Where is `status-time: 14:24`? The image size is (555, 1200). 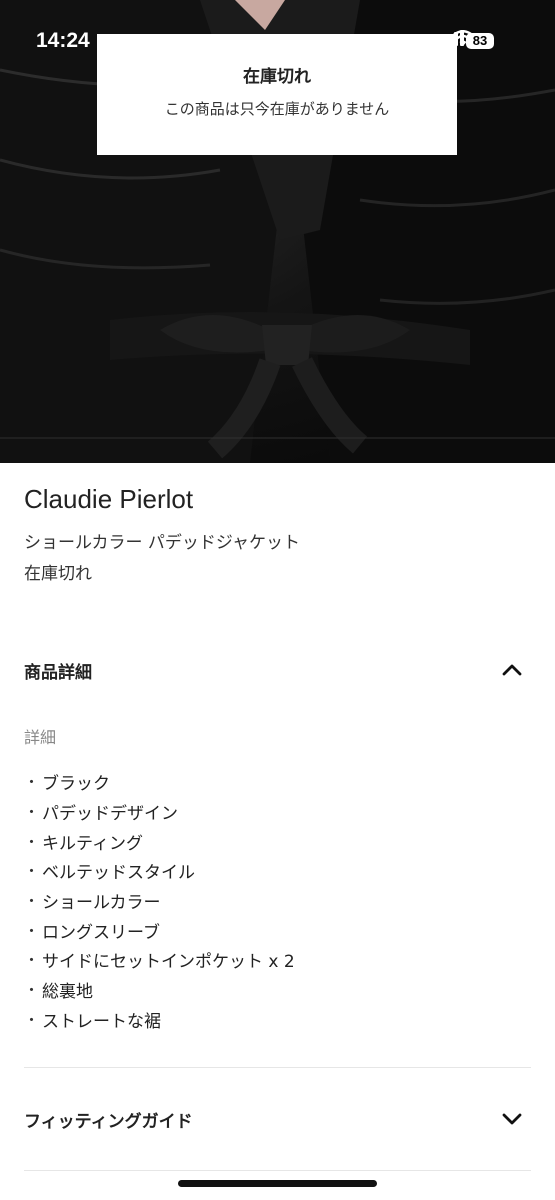
status-time: 14:24 is located at coordinates (63, 40).